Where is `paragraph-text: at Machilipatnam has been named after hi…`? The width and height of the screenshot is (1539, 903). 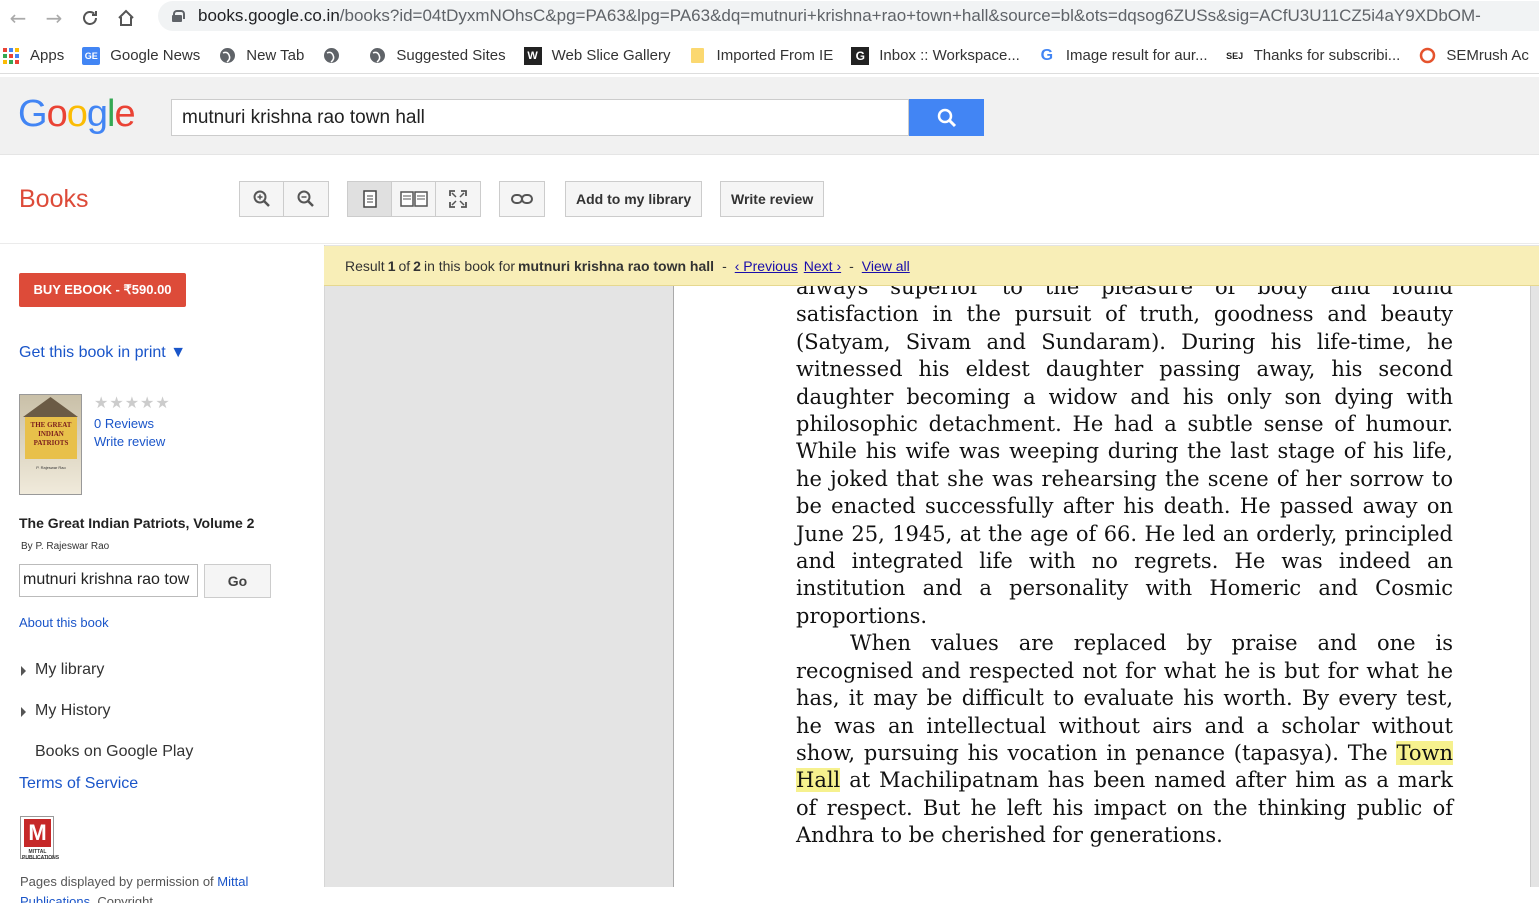
paragraph-text: at Machilipatnam has been named after hi… is located at coordinates (1124, 808).